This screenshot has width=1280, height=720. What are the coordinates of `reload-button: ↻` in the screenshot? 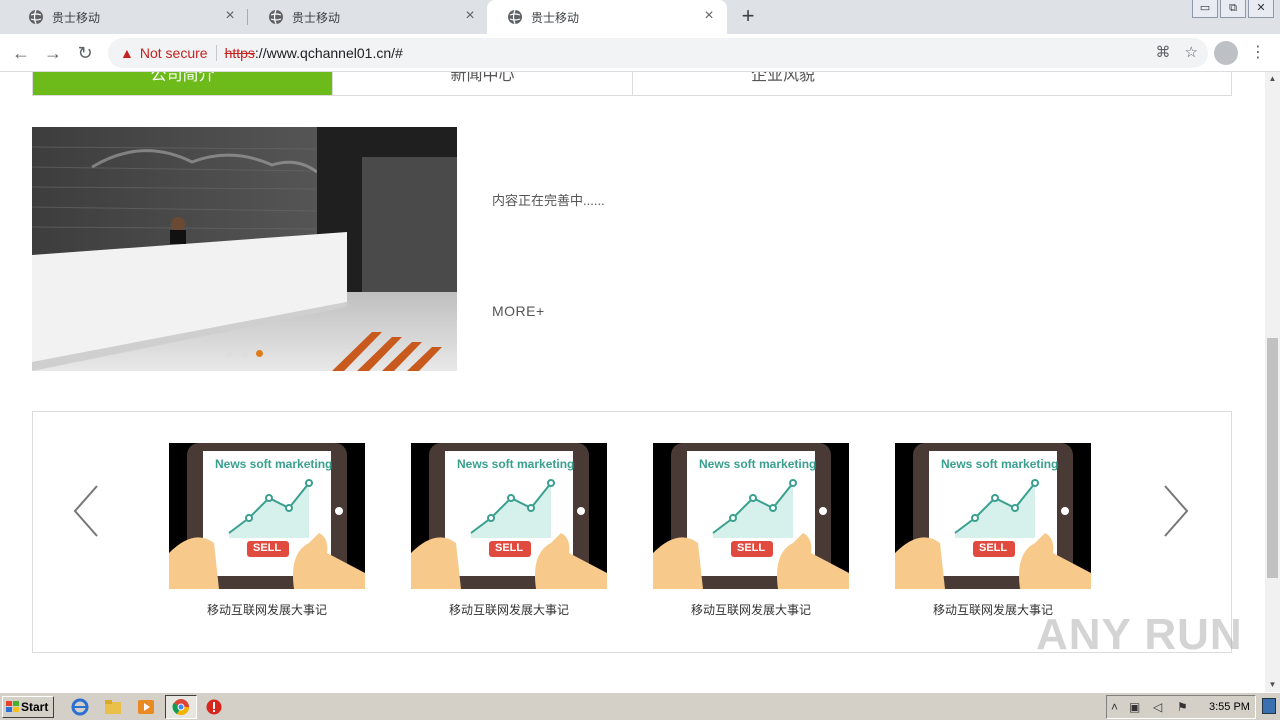 It's located at (85, 53).